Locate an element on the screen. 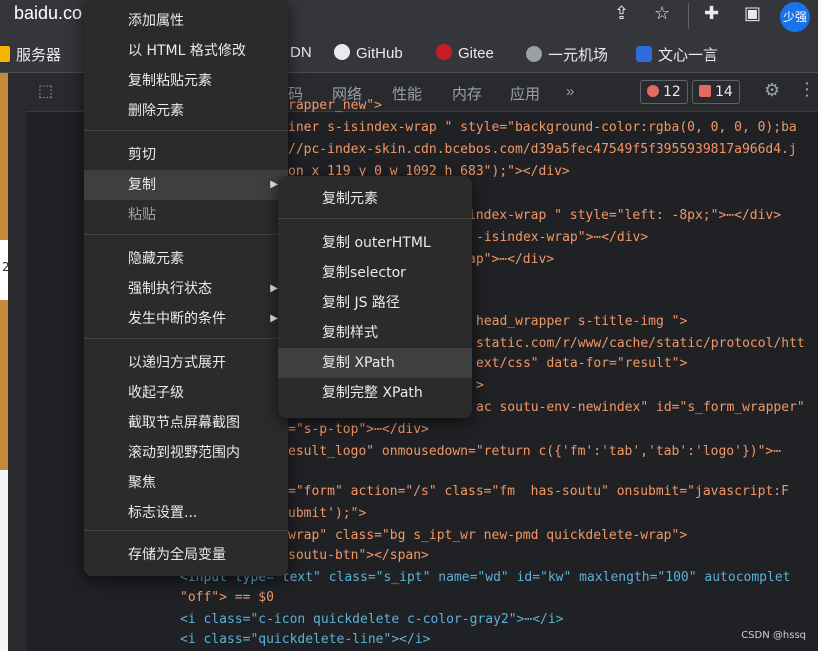  bookmark-wenxin: 文心一言 is located at coordinates (677, 54).